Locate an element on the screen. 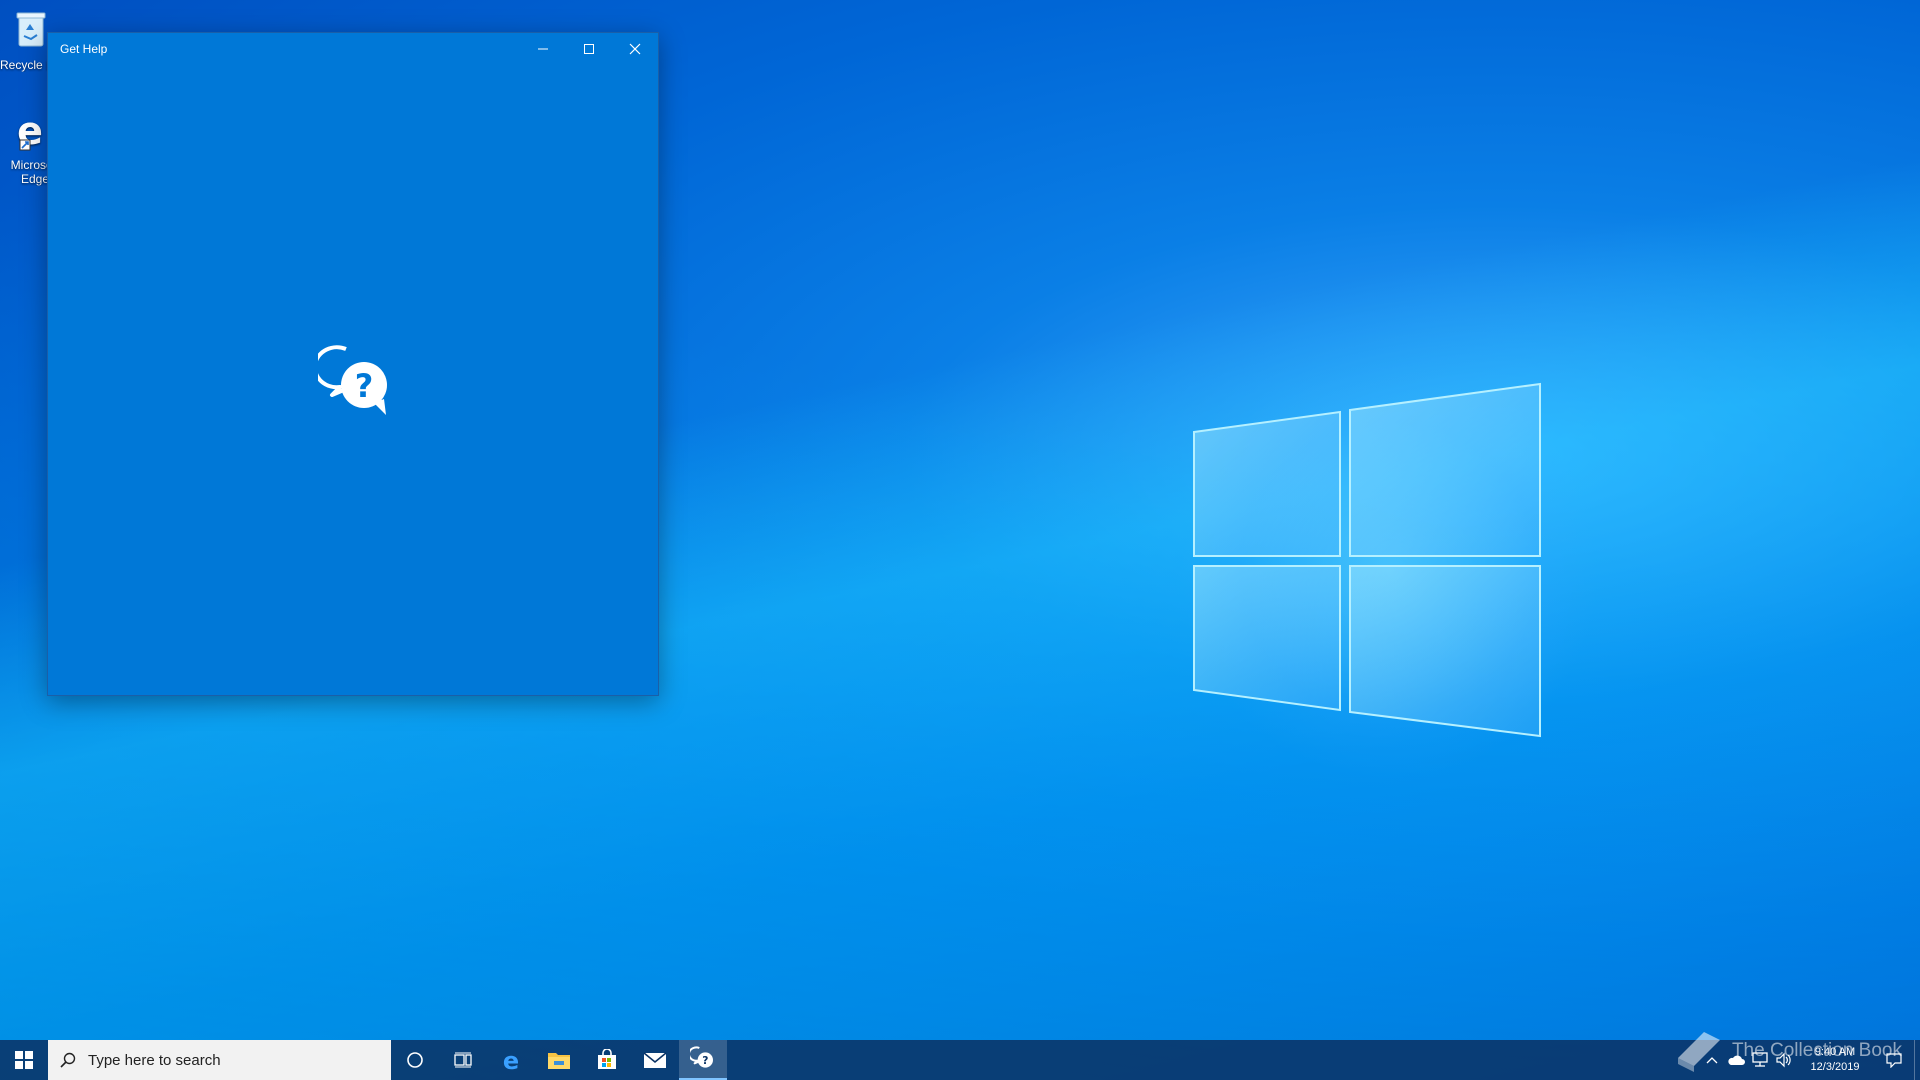 Image resolution: width=1920 pixels, height=1080 pixels. watermark: The Collection Book is located at coordinates (1788, 1051).